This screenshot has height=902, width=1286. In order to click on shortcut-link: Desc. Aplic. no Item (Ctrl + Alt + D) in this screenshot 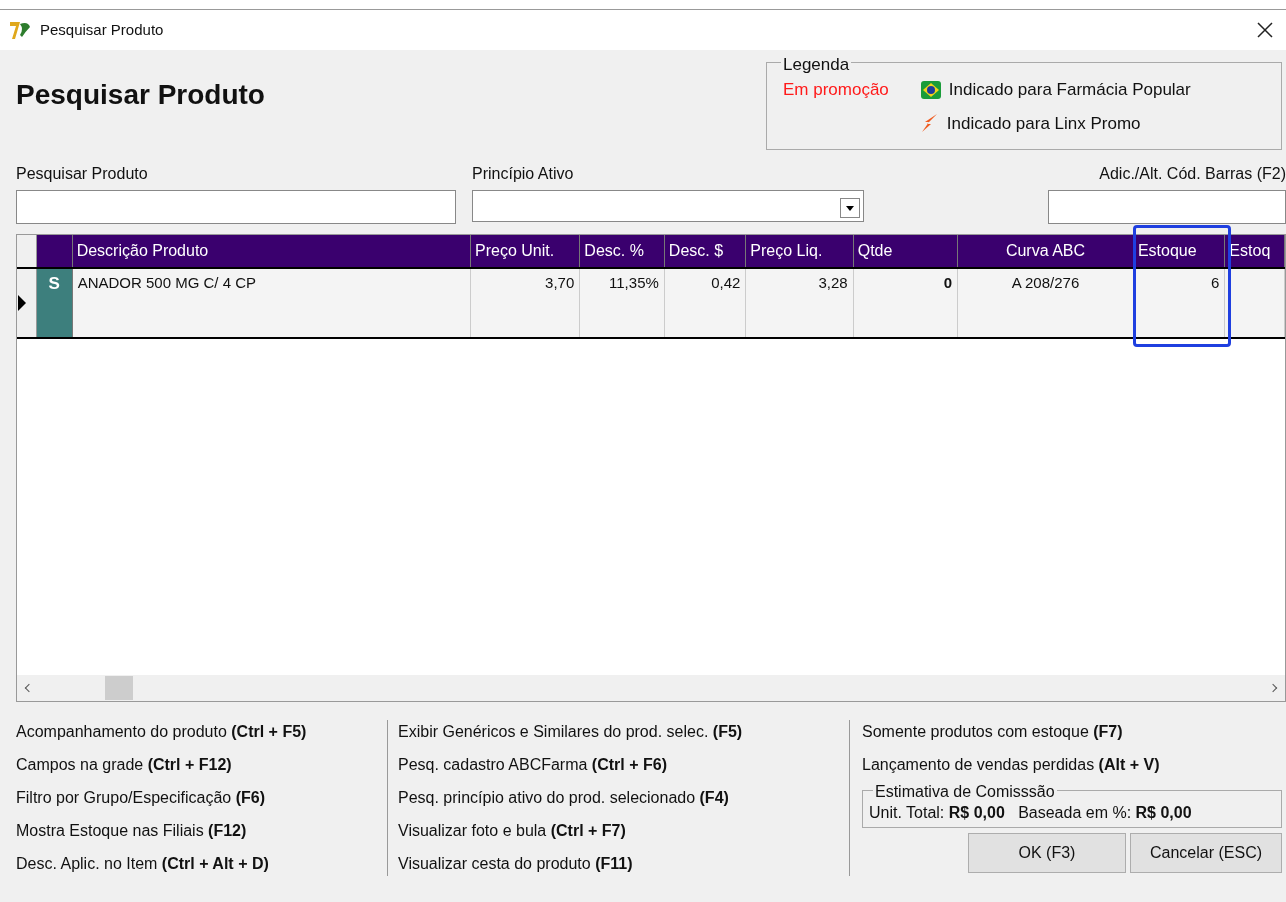, I will do `click(196, 864)`.